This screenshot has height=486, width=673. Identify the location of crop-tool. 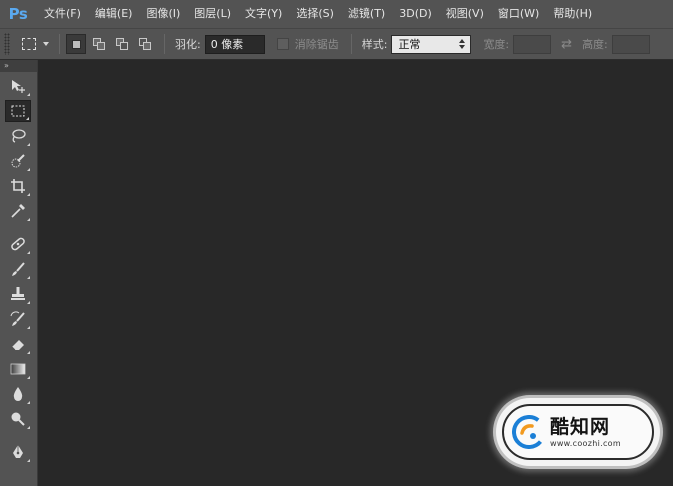
(18, 186).